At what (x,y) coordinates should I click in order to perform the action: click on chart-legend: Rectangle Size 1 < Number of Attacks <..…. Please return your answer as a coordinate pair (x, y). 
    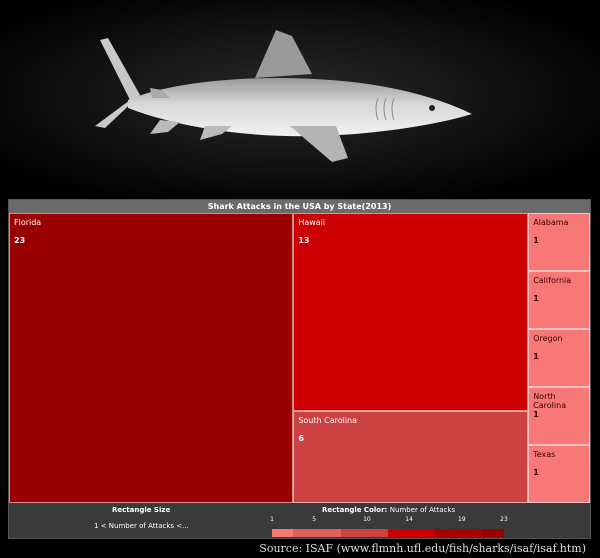
    Looking at the image, I should click on (299, 520).